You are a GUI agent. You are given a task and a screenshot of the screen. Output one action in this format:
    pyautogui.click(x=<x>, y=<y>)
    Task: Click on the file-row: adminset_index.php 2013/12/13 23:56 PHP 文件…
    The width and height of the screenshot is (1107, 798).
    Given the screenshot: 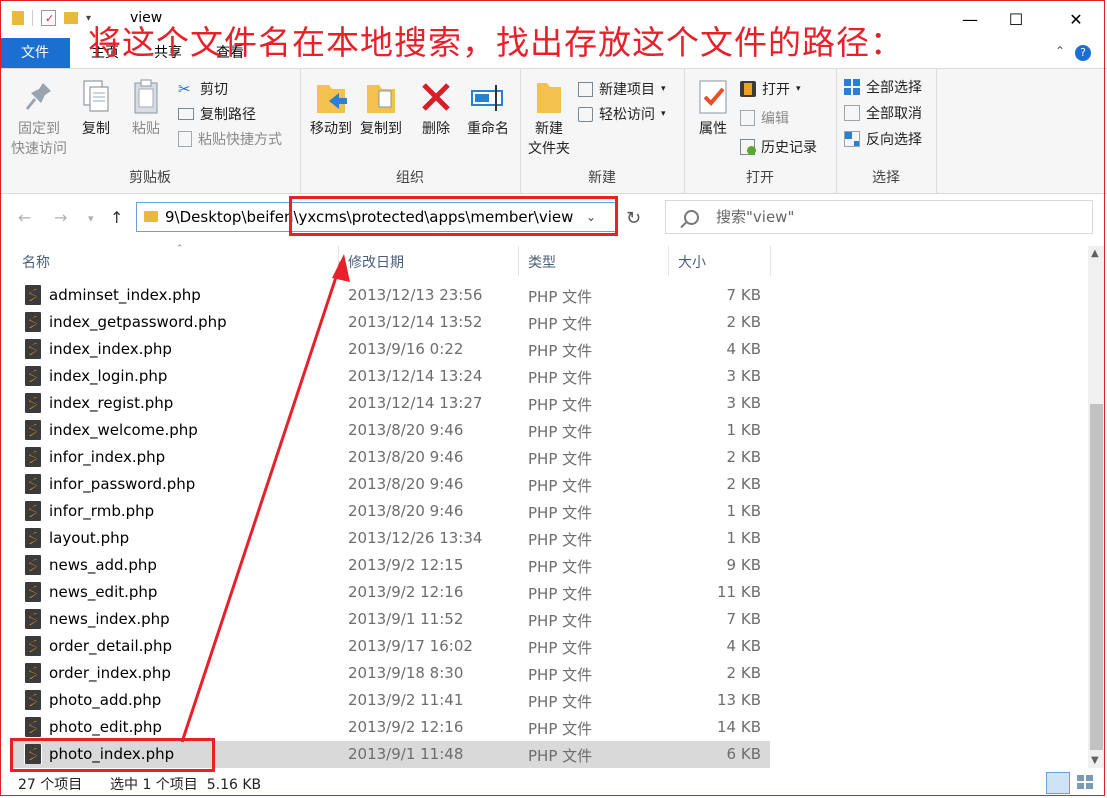 What is the action you would take?
    pyautogui.click(x=391, y=295)
    